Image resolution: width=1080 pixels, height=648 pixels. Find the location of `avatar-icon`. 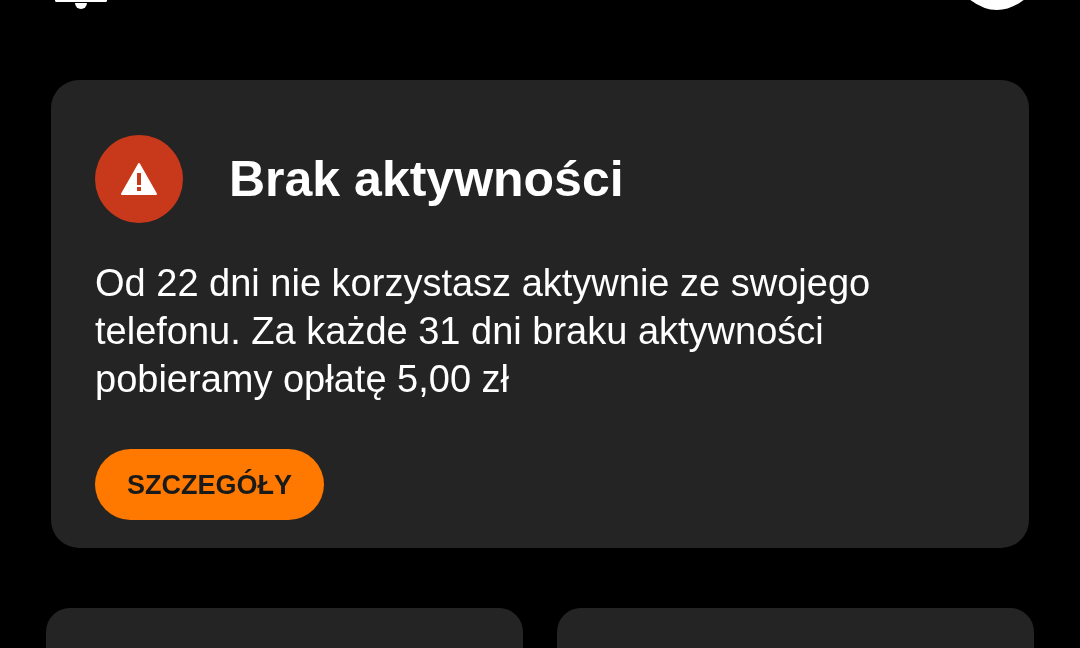

avatar-icon is located at coordinates (997, 6).